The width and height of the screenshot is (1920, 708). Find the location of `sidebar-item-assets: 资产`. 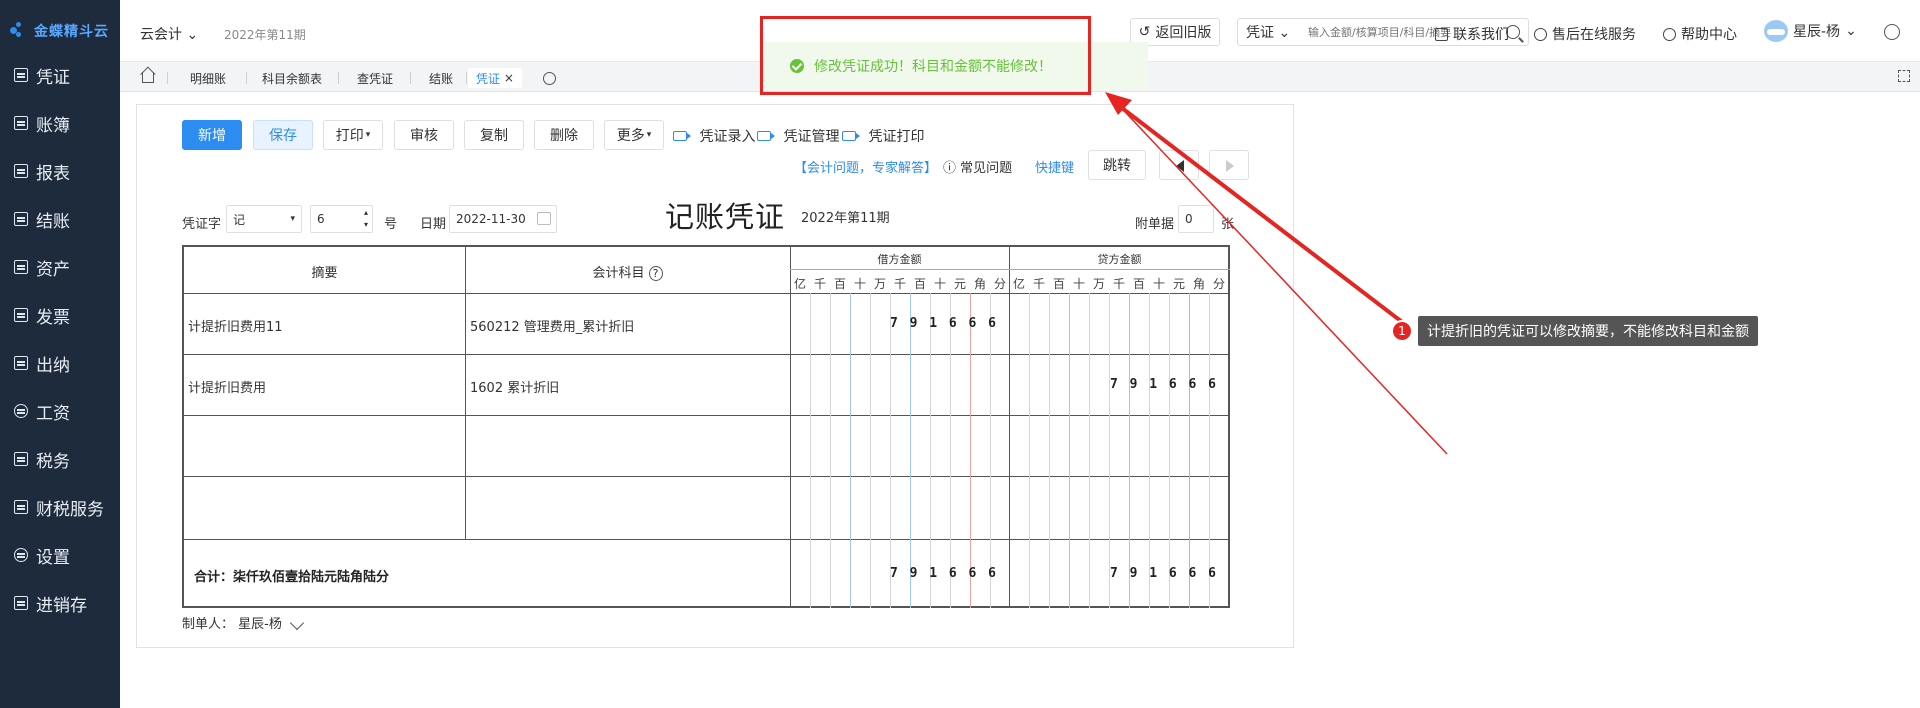

sidebar-item-assets: 资产 is located at coordinates (60, 267).